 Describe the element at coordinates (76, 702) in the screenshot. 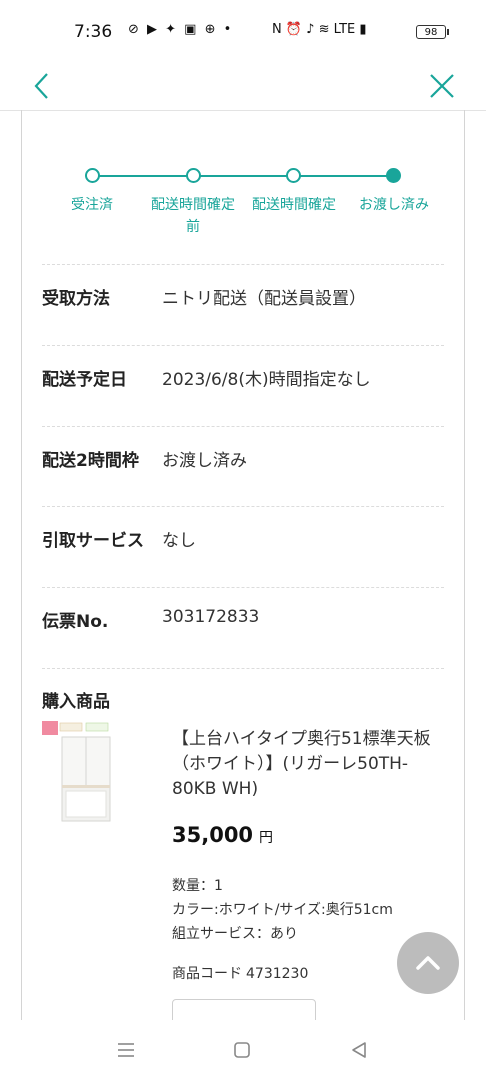

I see `products-title: 購入商品` at that location.